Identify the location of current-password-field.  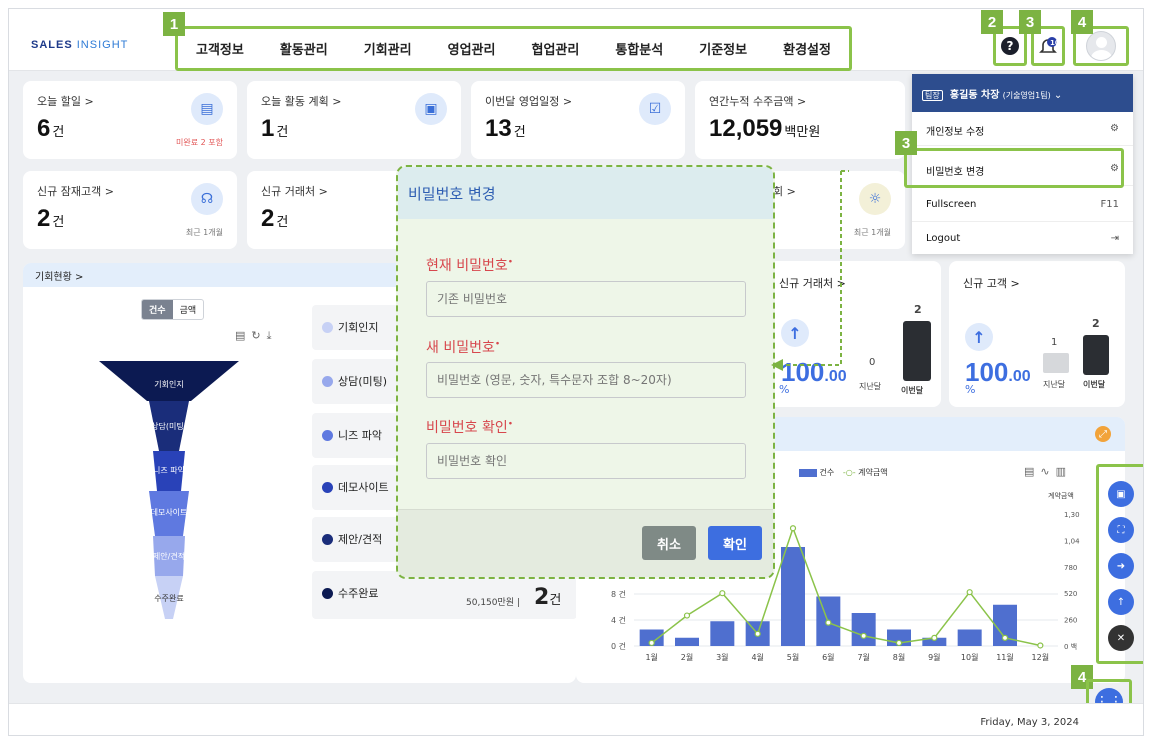
(586, 299).